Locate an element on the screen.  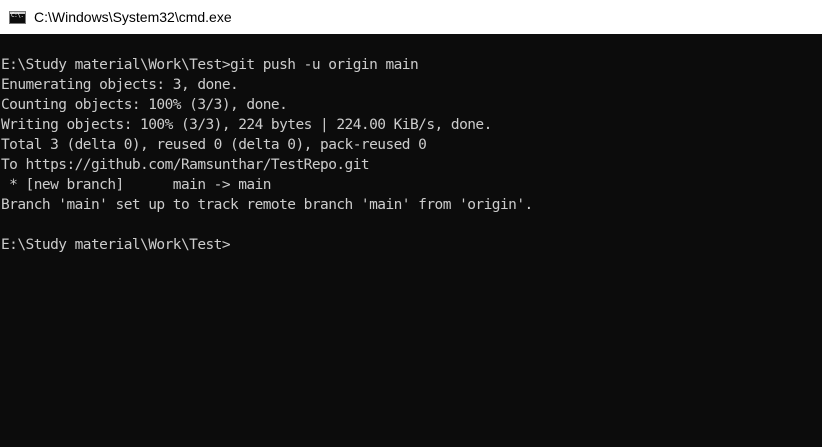
cmd-icon: C:\. is located at coordinates (17, 17).